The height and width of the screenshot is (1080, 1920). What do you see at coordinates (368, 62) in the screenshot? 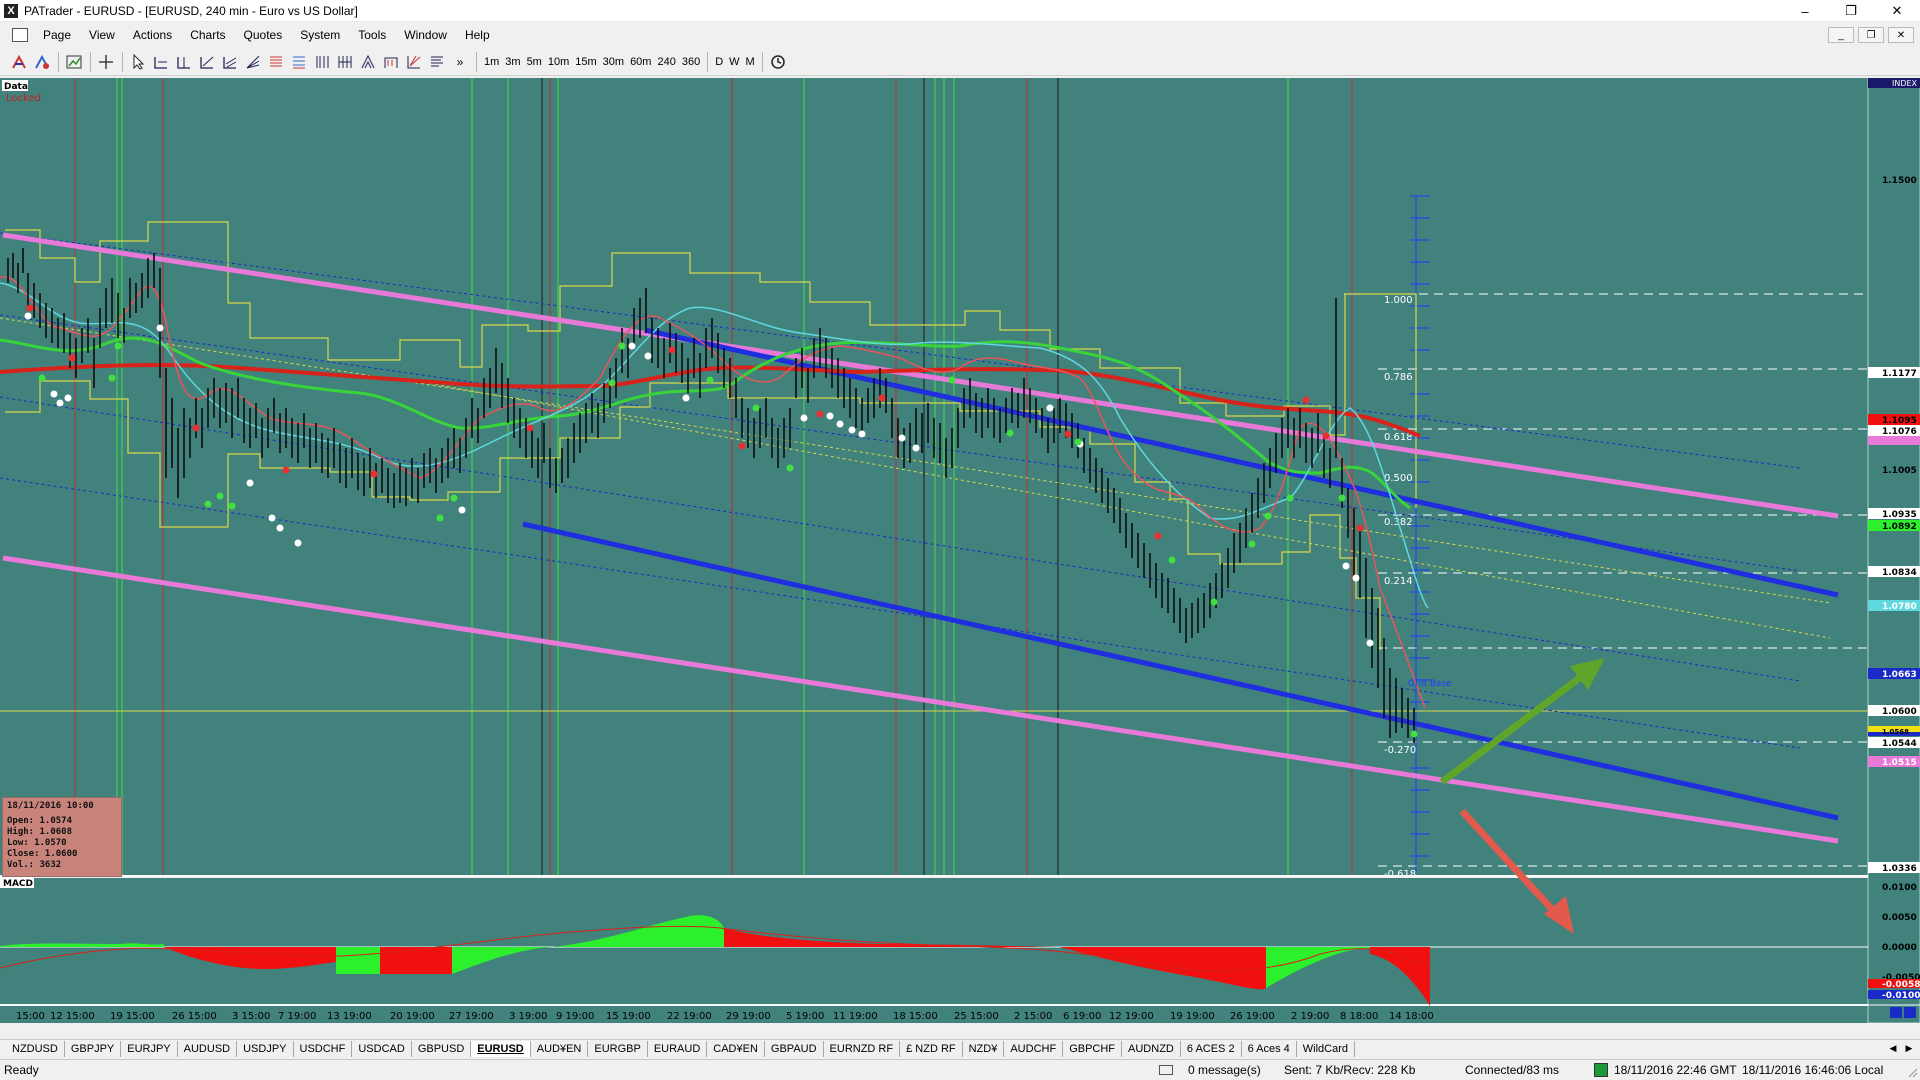
I see `pitchfork-tool-icon` at bounding box center [368, 62].